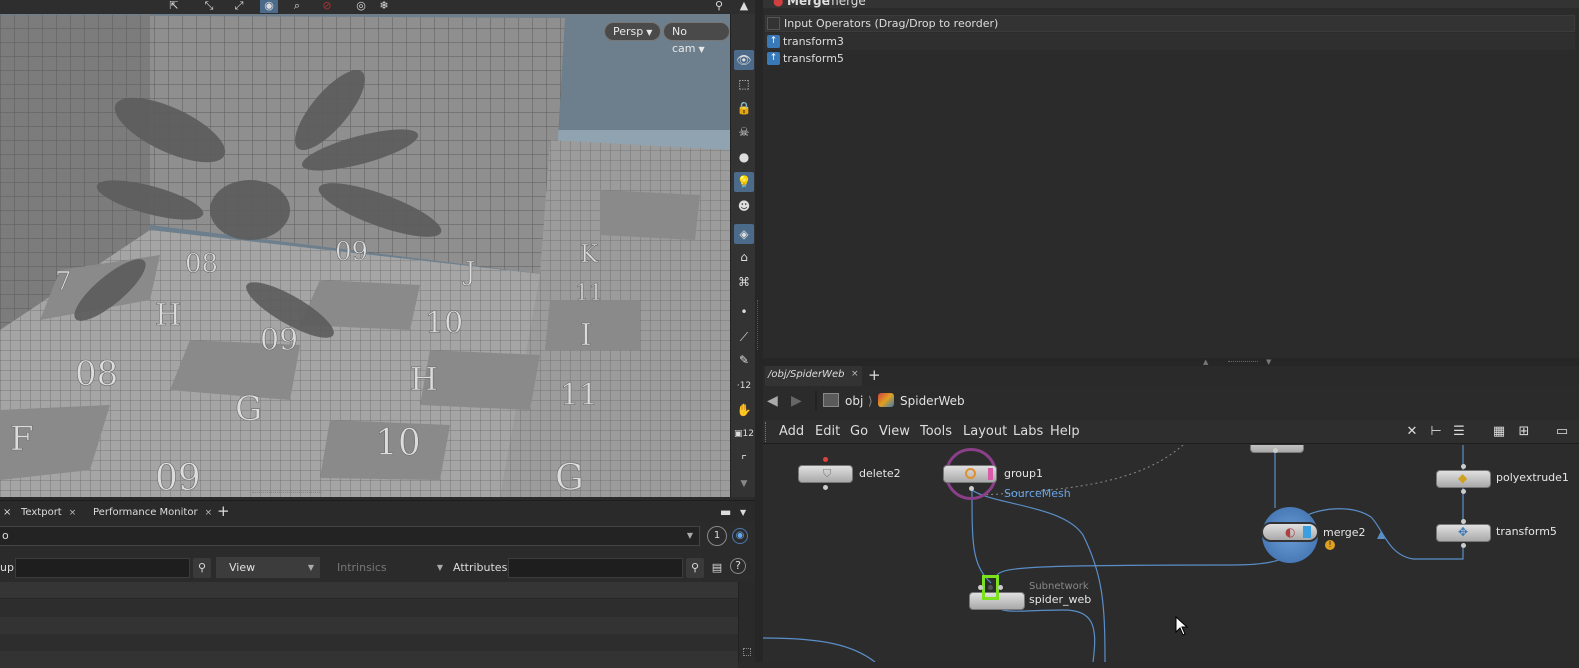 The height and width of the screenshot is (668, 1579). I want to click on menu-view: View, so click(894, 432).